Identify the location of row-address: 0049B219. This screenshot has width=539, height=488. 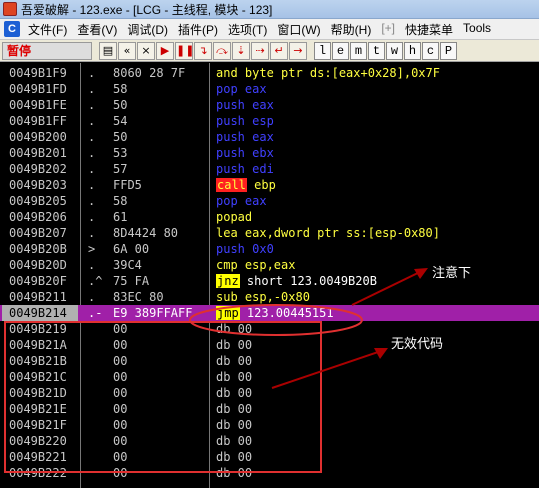
(38, 329).